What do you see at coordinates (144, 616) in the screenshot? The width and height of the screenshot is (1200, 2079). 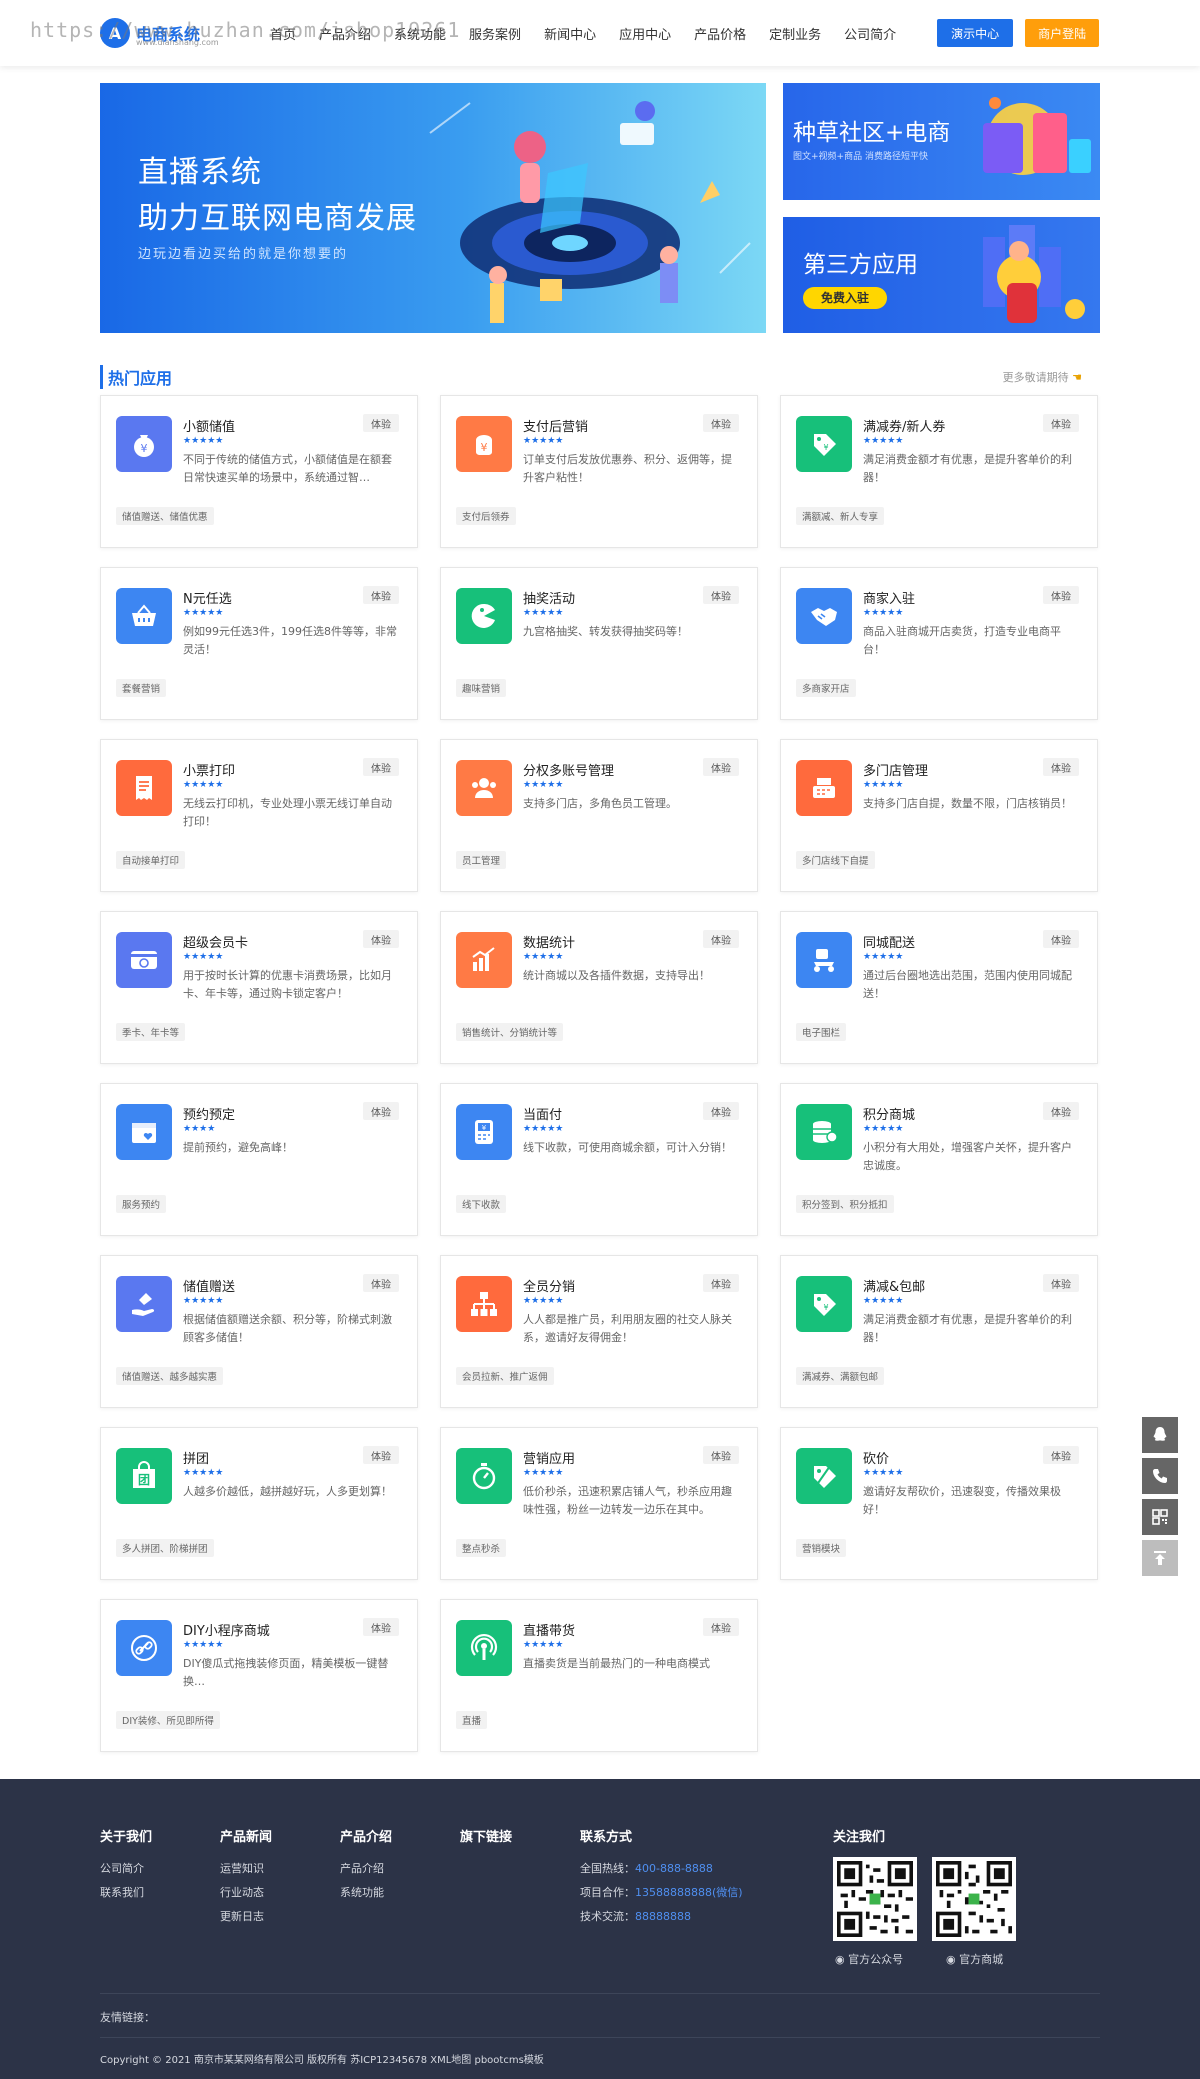 I see `basket-icon` at bounding box center [144, 616].